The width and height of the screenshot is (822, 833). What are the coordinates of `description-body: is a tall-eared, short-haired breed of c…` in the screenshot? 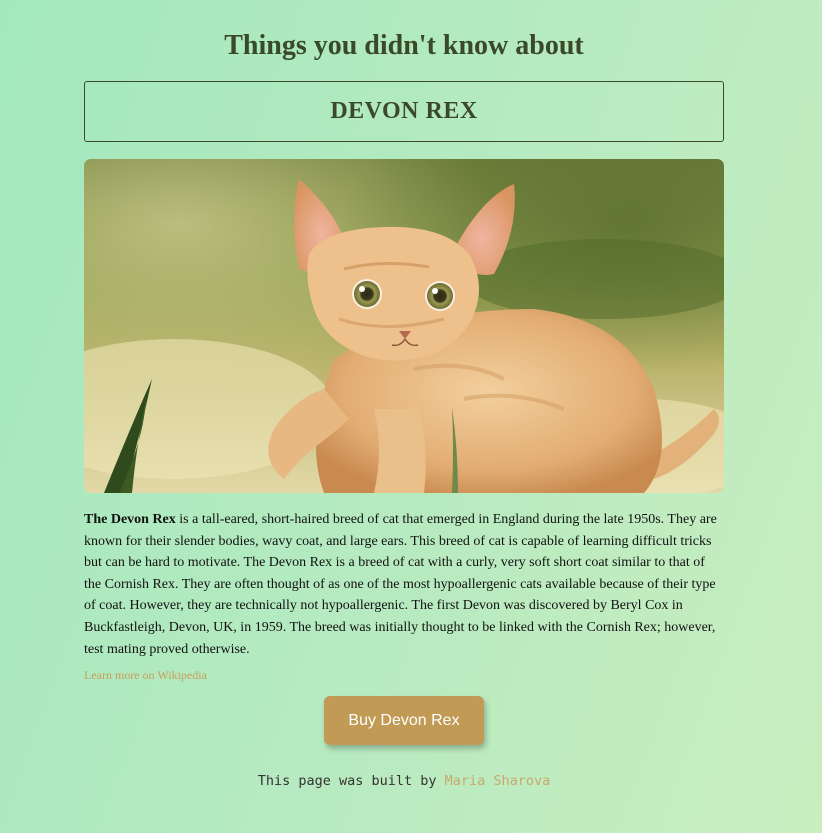 It's located at (400, 584).